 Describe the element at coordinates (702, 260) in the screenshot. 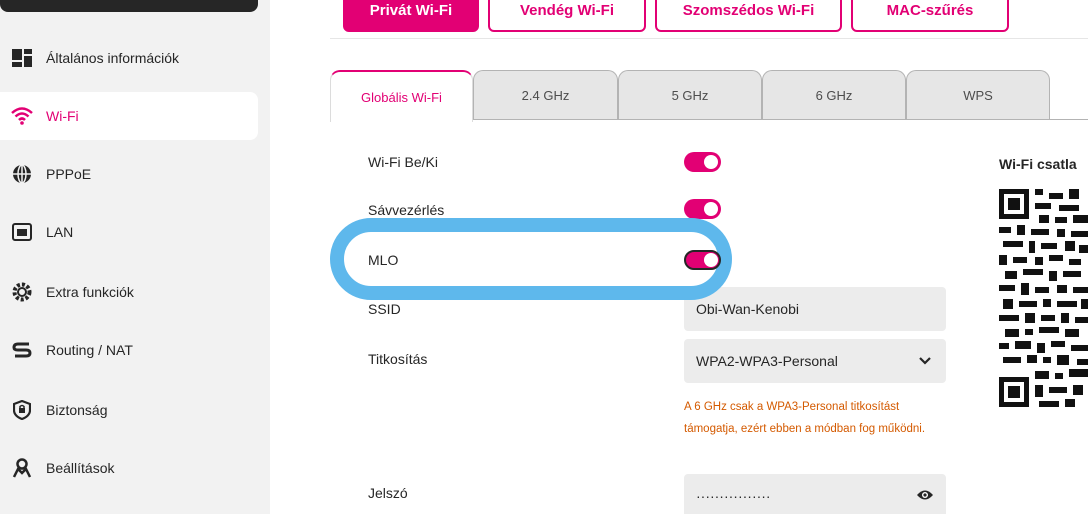

I see `mlo-toggle` at that location.